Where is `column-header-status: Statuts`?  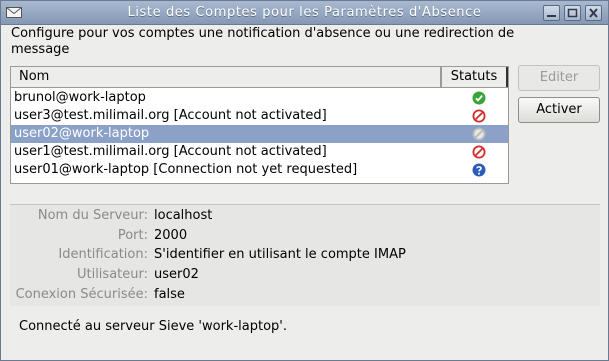 column-header-status: Statuts is located at coordinates (474, 77).